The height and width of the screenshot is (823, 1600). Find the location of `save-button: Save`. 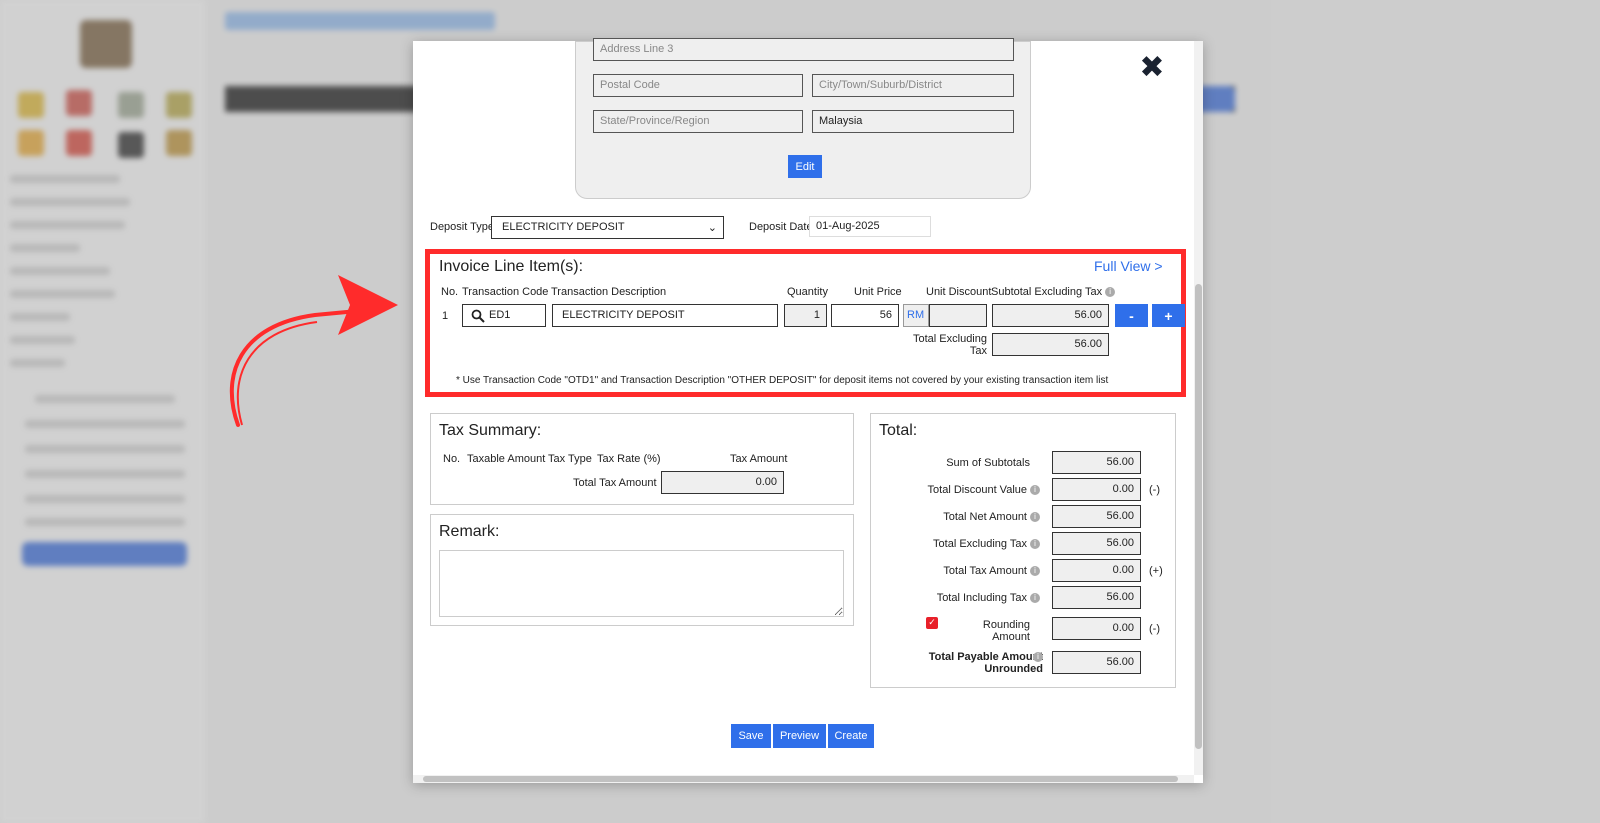

save-button: Save is located at coordinates (751, 736).